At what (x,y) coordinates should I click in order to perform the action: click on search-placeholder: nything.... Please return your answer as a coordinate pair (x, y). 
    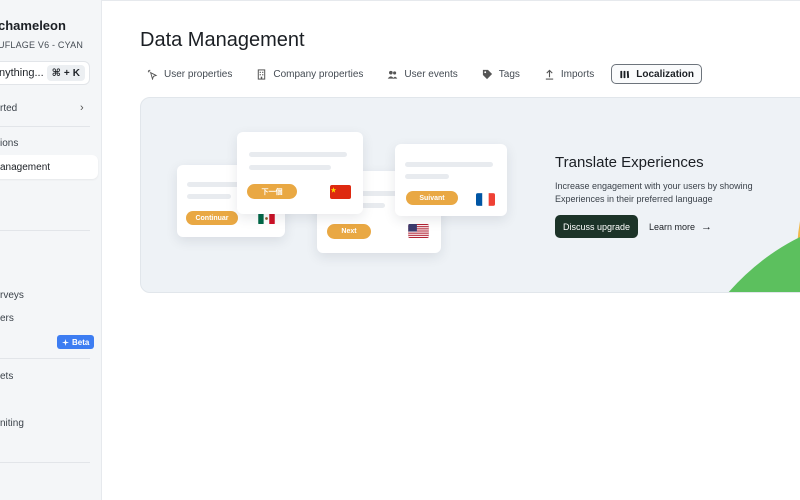
    Looking at the image, I should click on (22, 73).